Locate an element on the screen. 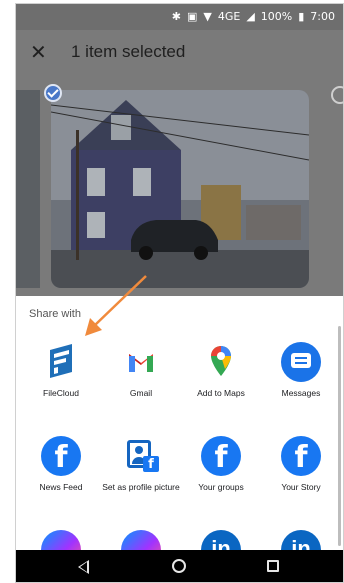  annotation-arrow is located at coordinates (116, 305).